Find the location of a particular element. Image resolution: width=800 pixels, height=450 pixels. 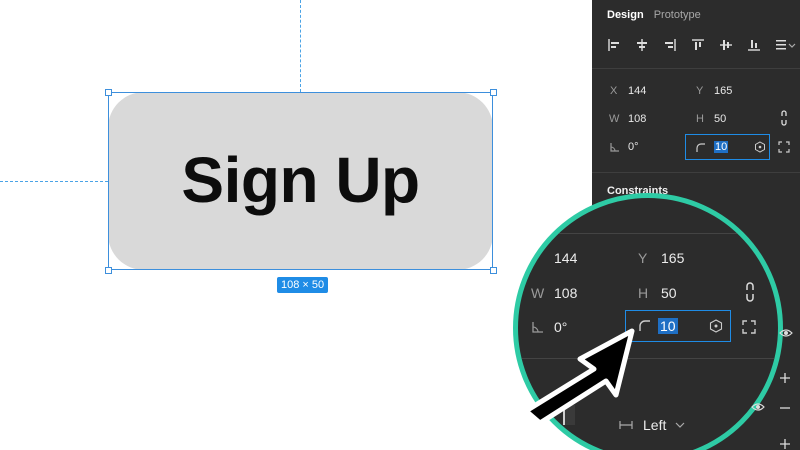

zoomed-height-value: 50 is located at coordinates (669, 293).